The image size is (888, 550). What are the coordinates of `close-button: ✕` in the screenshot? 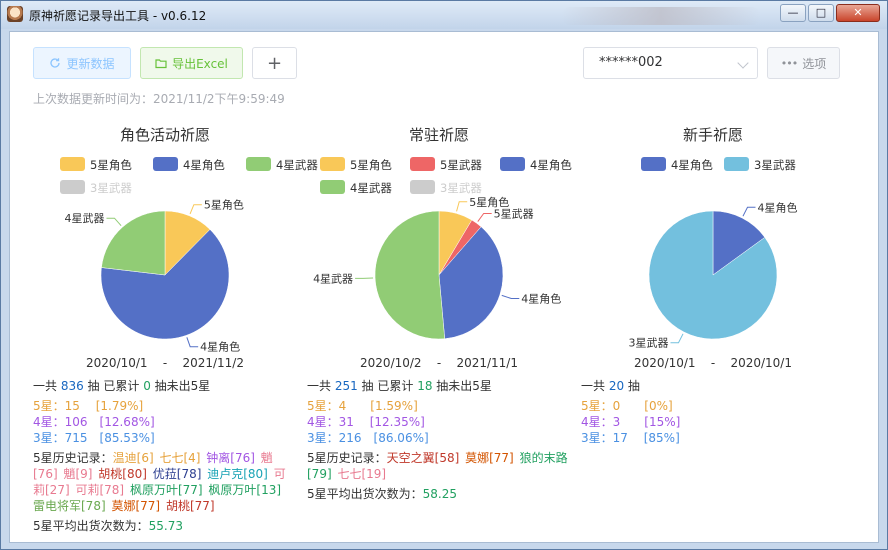 It's located at (858, 13).